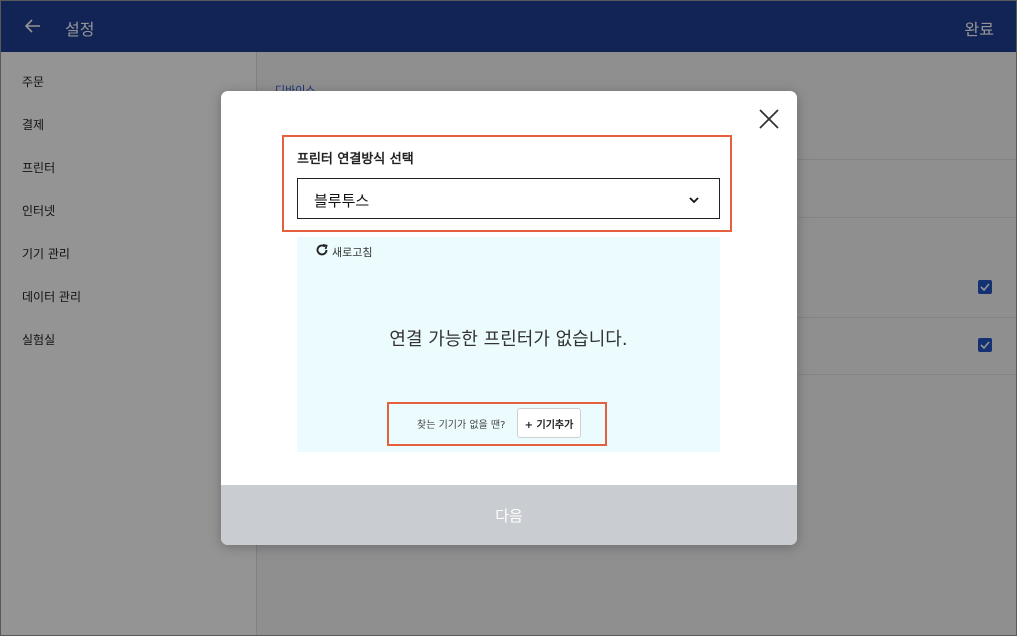  Describe the element at coordinates (342, 201) in the screenshot. I see `selected-value: 블루투스` at that location.